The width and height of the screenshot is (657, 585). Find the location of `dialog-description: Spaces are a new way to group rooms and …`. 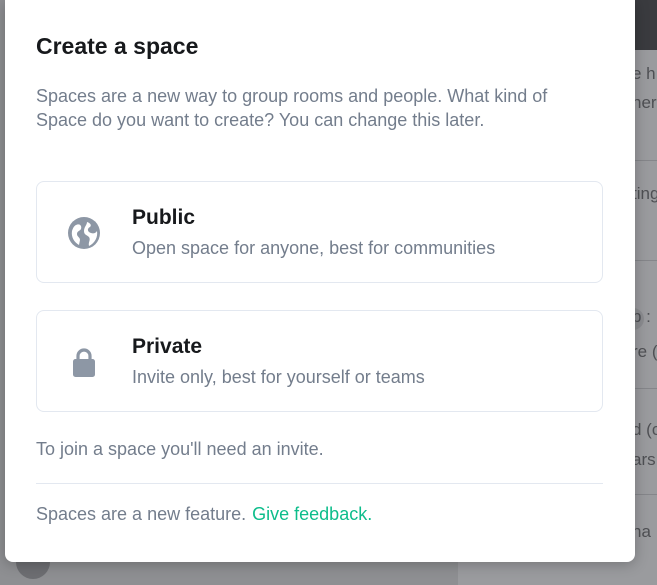

dialog-description: Spaces are a new way to group rooms and … is located at coordinates (292, 108).